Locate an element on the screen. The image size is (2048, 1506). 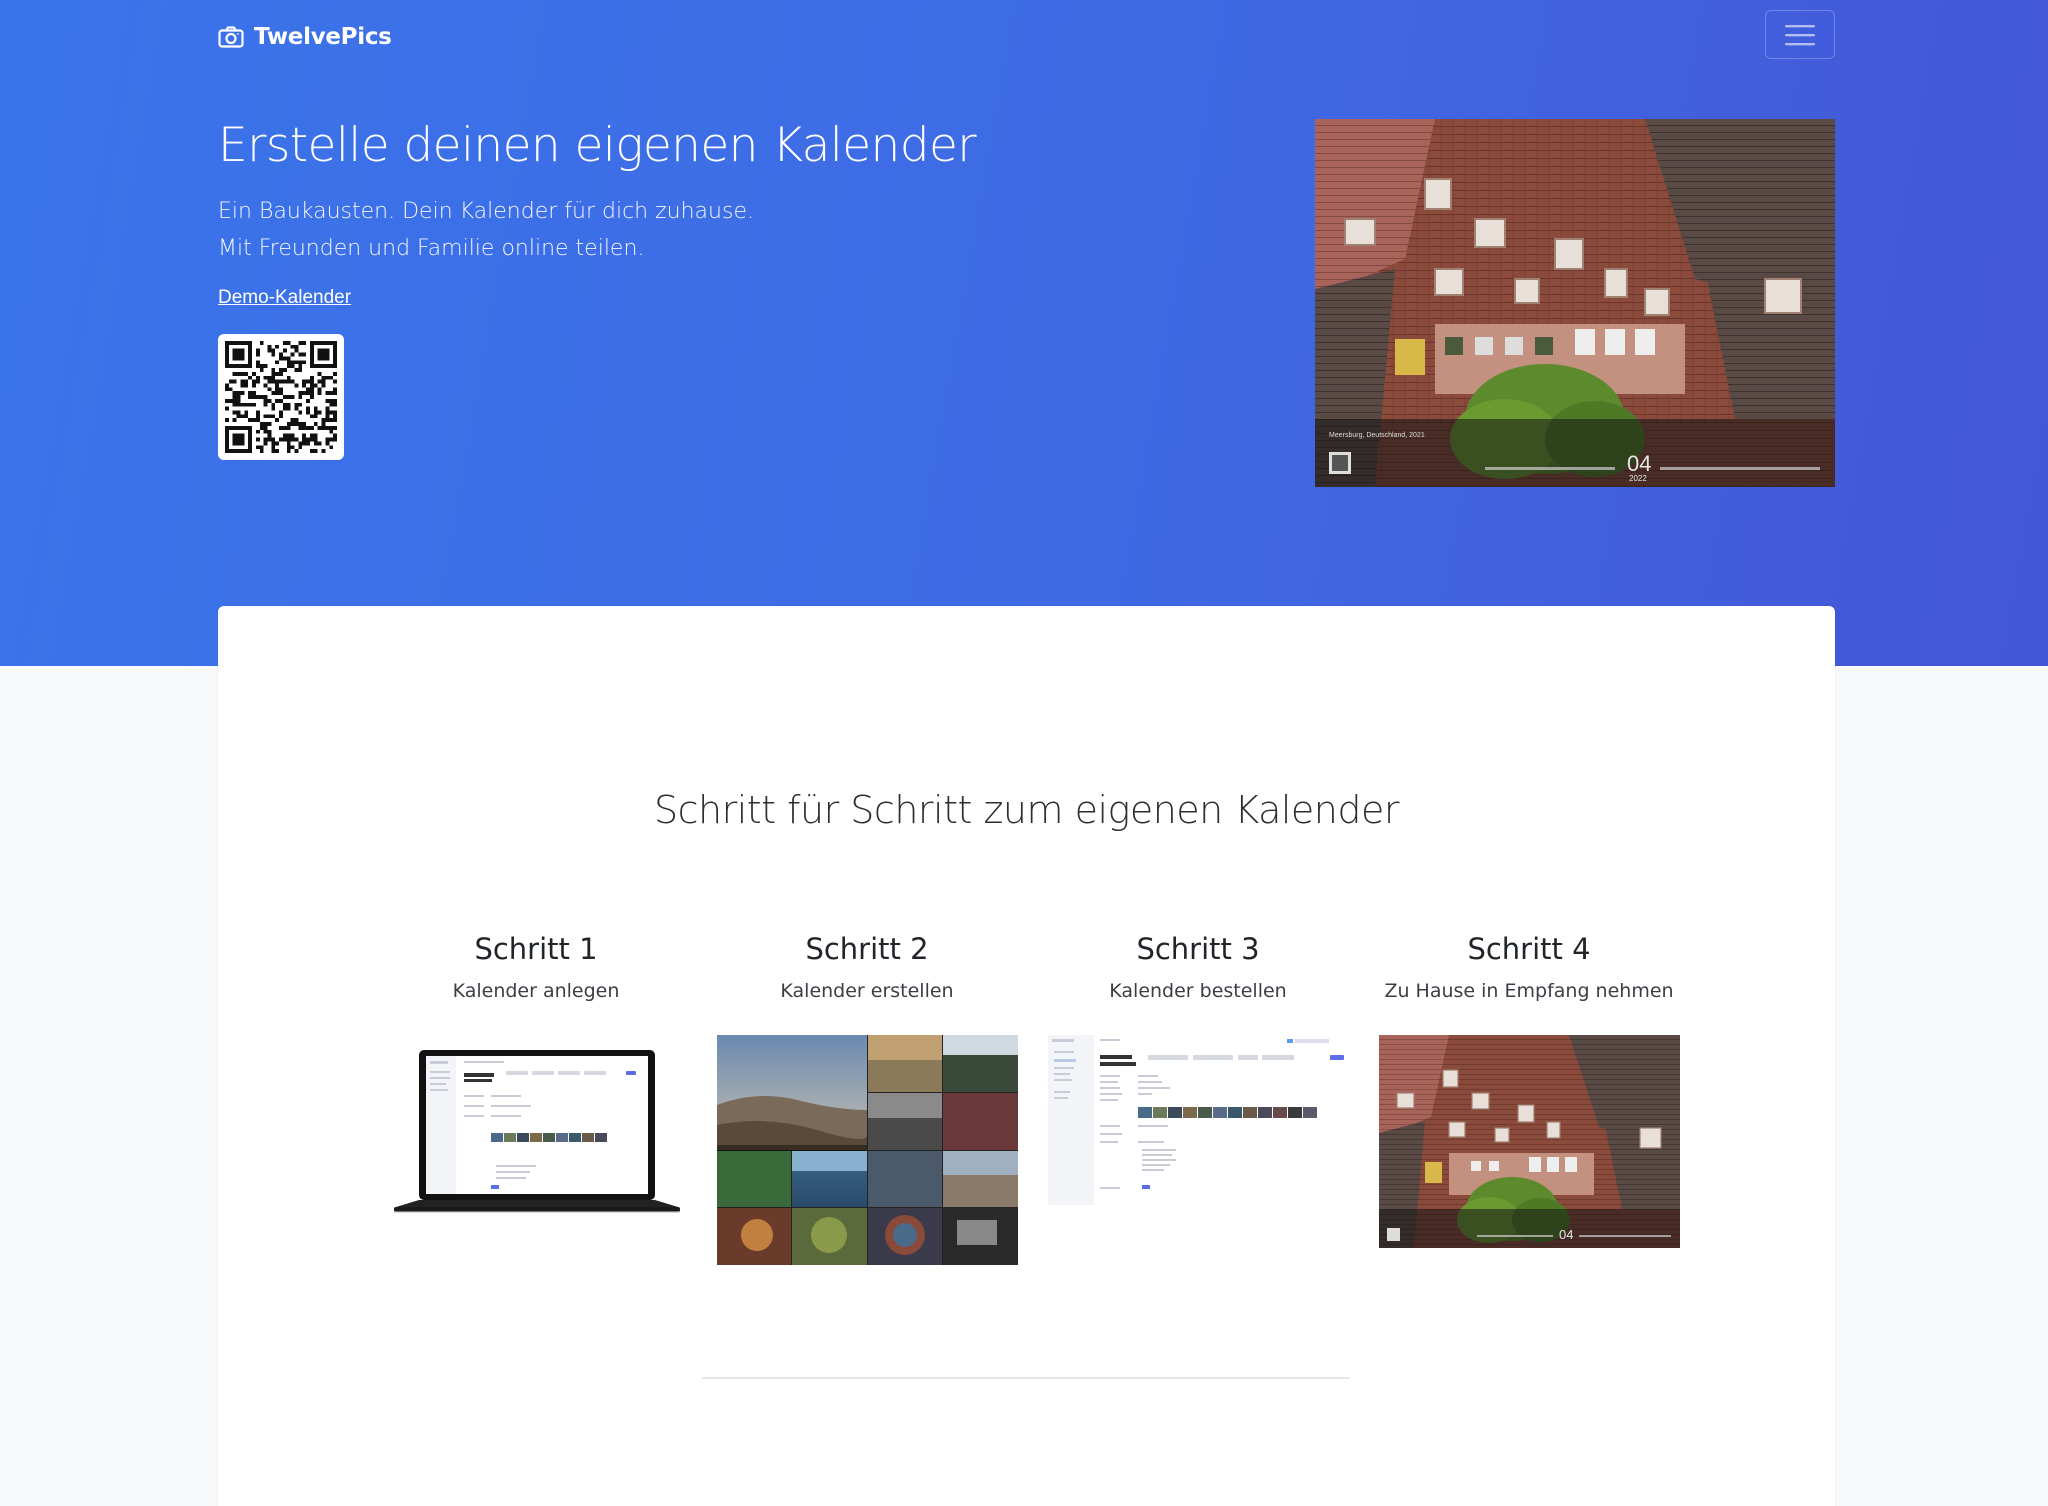
step-1-image is located at coordinates (536, 1142).